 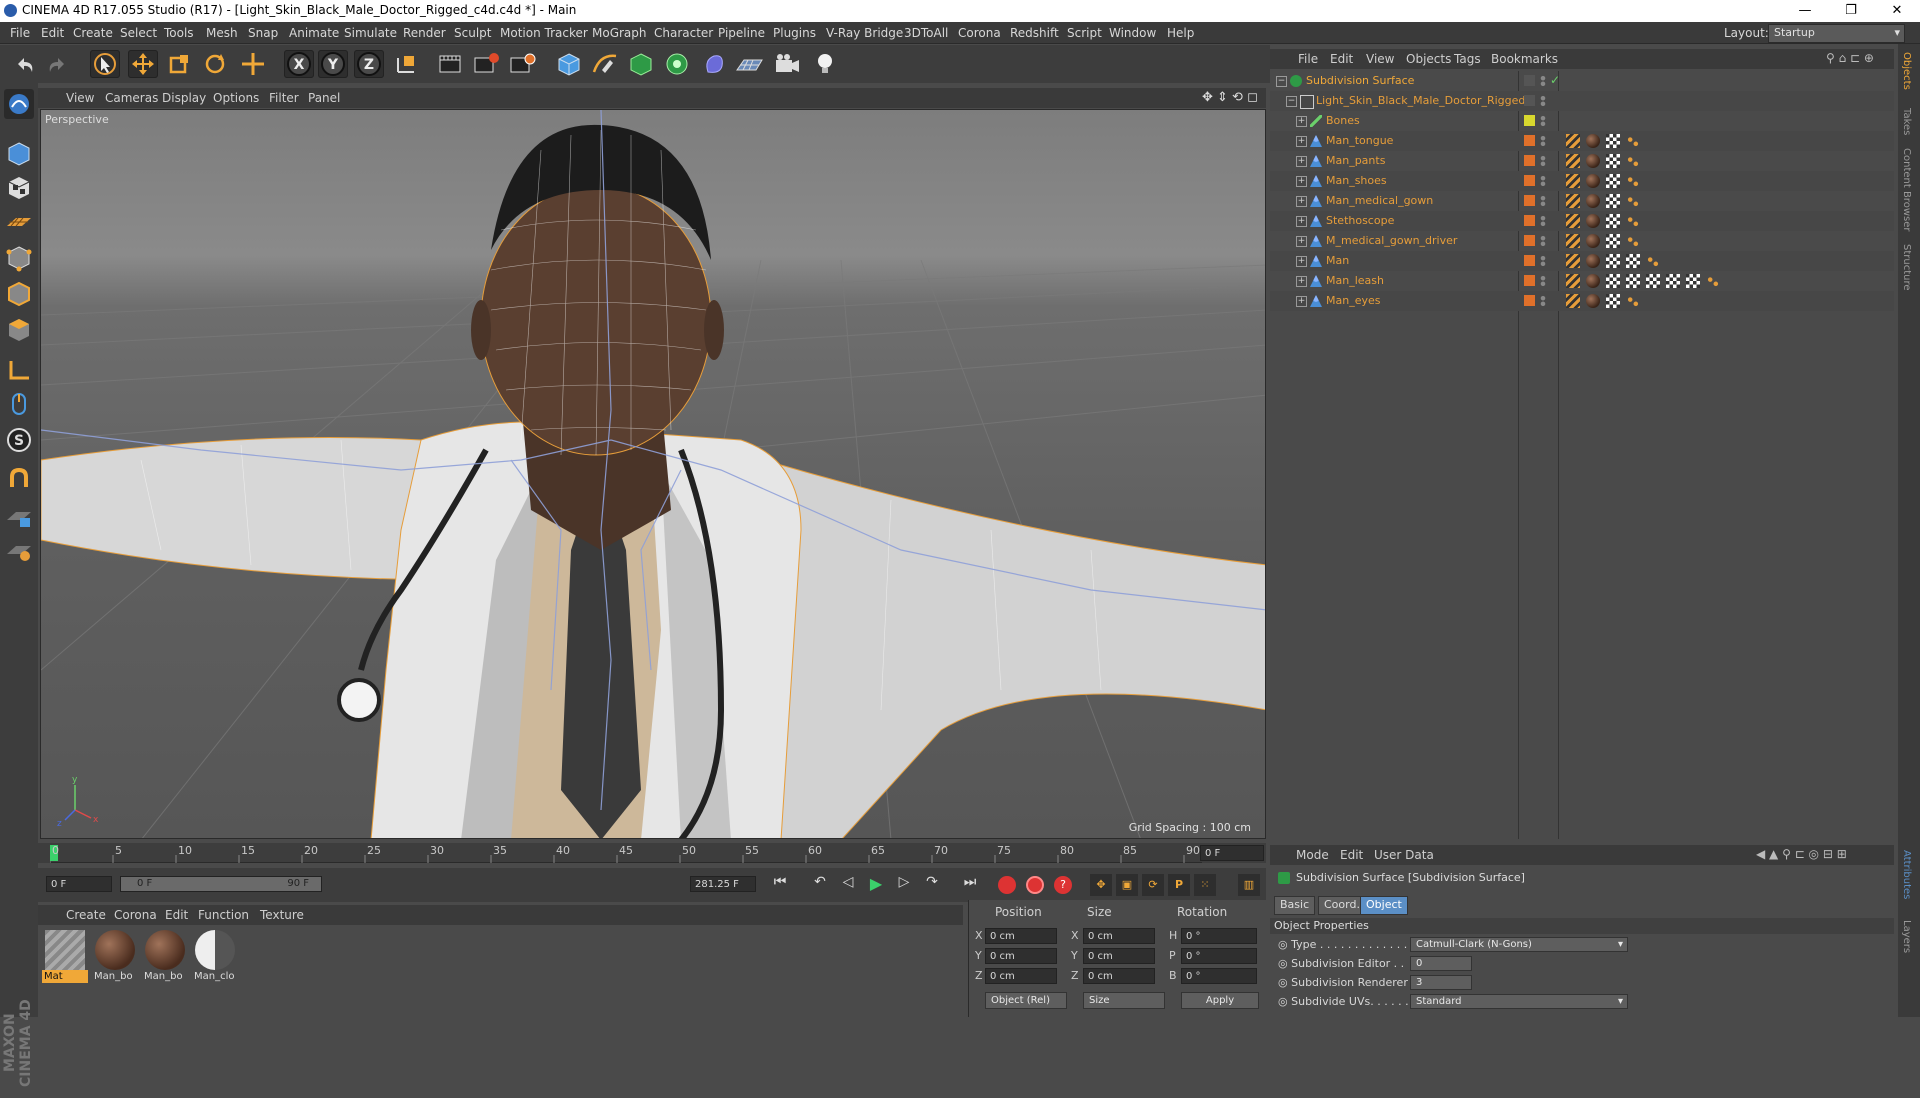 What do you see at coordinates (848, 885) in the screenshot?
I see `previous-frame-icon: ◁` at bounding box center [848, 885].